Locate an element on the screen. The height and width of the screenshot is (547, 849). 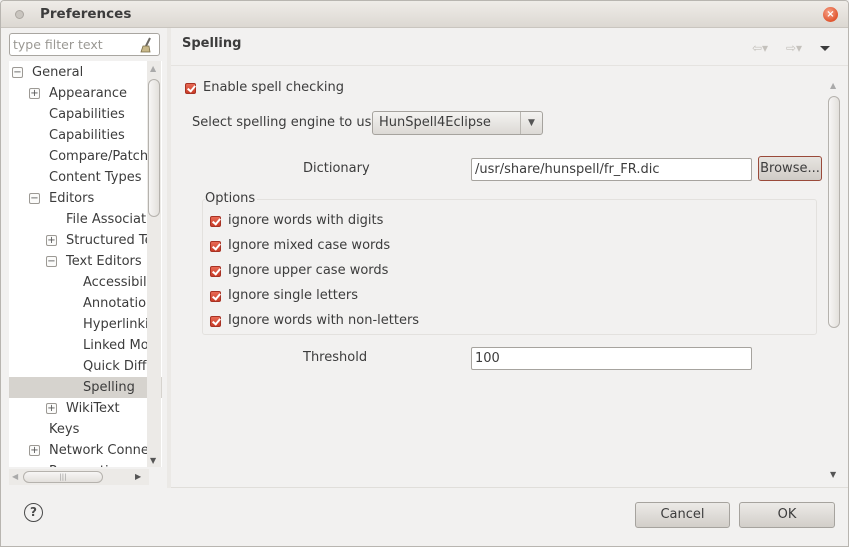
tree-item: Quick Diff is located at coordinates (85, 366).